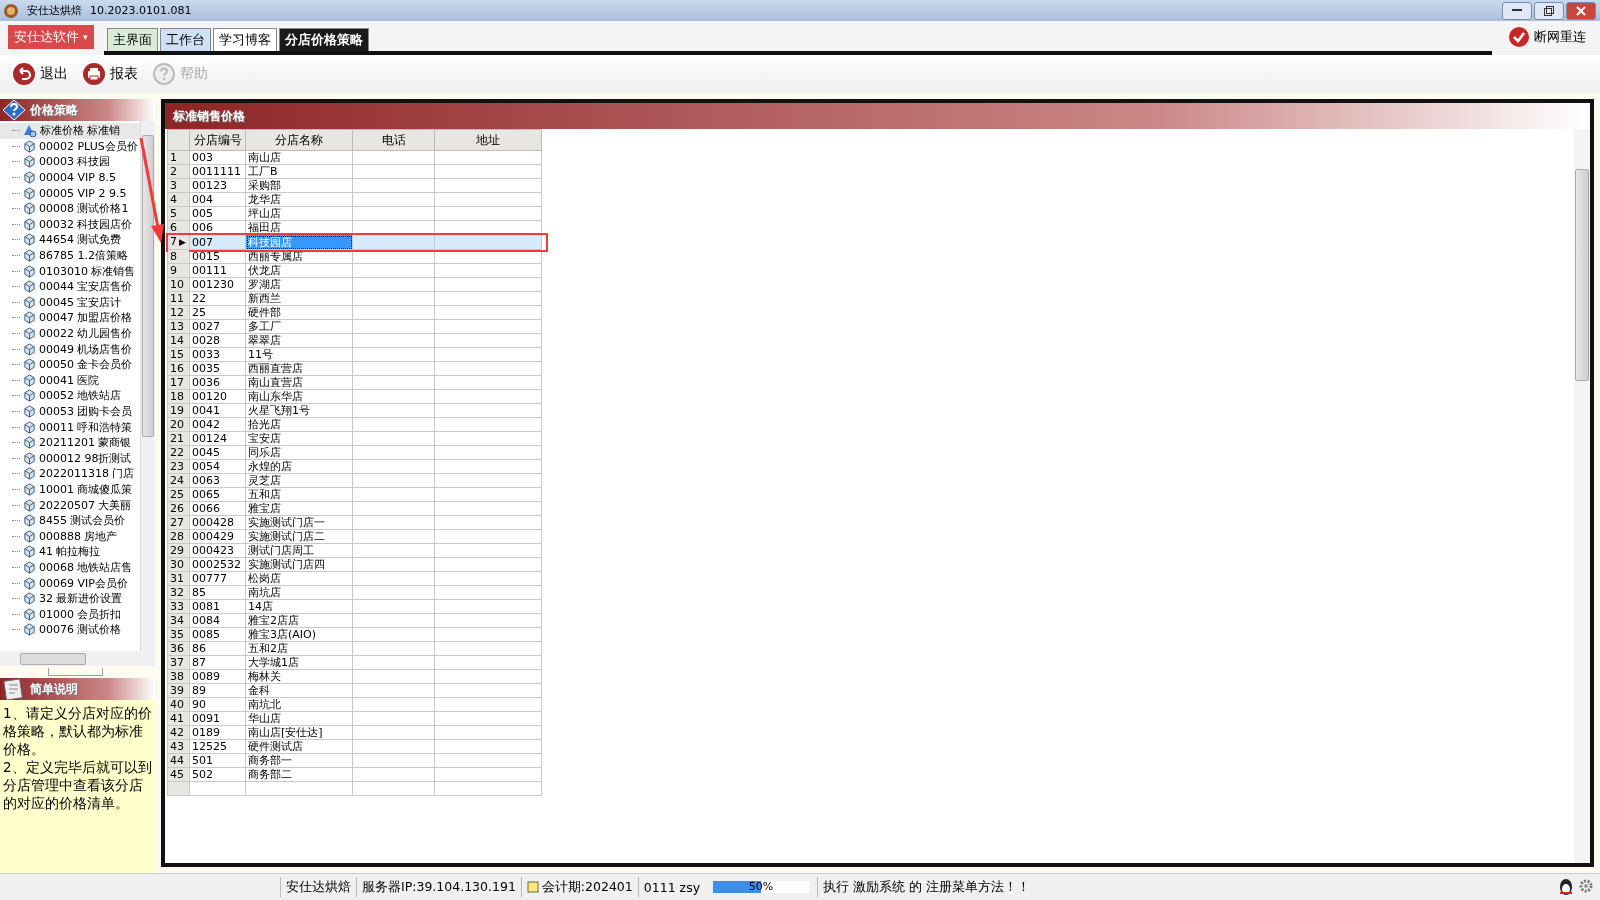 The height and width of the screenshot is (900, 1600). What do you see at coordinates (579, 887) in the screenshot?
I see `status-text: 会计期:202401` at bounding box center [579, 887].